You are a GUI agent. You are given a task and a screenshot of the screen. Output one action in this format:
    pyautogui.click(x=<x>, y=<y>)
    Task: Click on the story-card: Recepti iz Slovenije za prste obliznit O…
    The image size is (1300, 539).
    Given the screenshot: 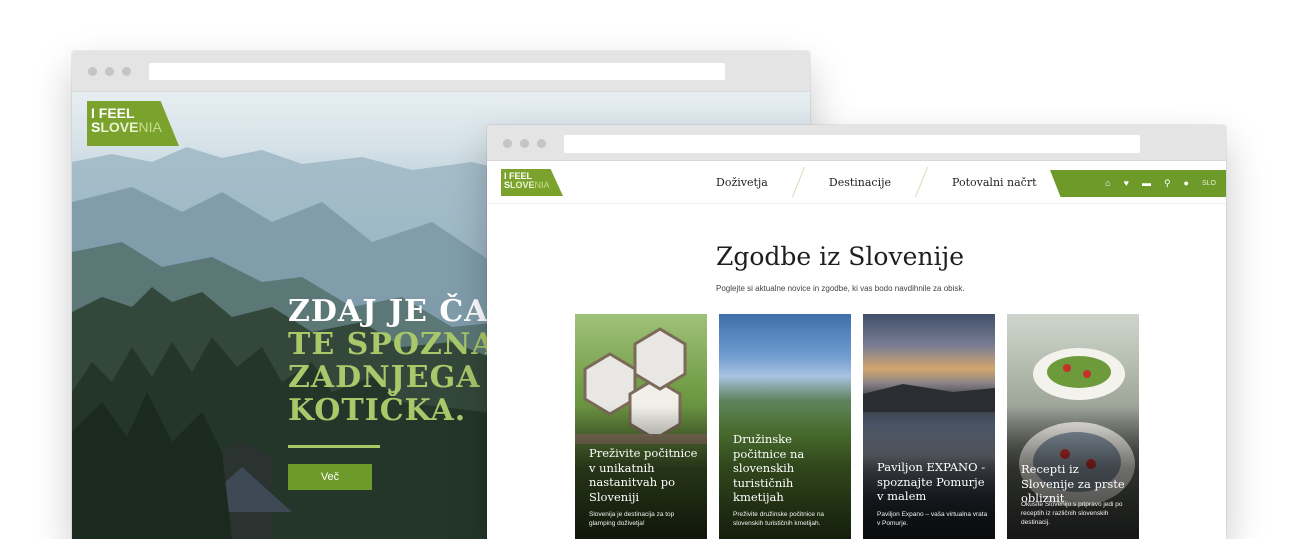 What is the action you would take?
    pyautogui.click(x=1073, y=426)
    